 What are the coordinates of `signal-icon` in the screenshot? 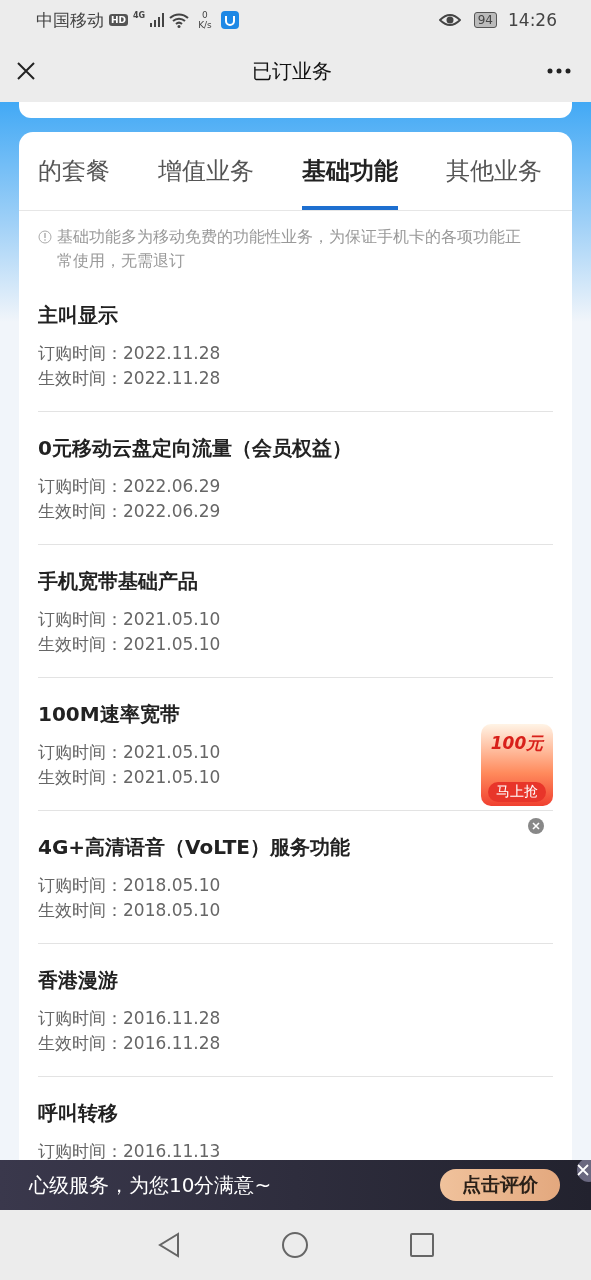 It's located at (157, 20).